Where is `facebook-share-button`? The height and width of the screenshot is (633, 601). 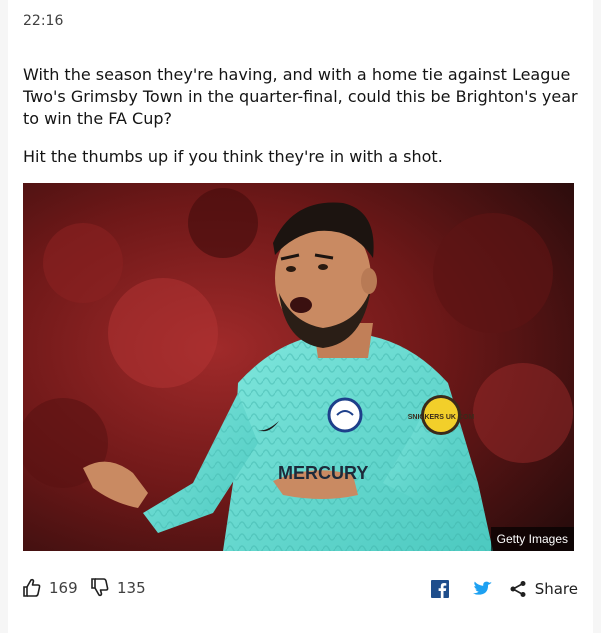
facebook-share-button is located at coordinates (440, 589).